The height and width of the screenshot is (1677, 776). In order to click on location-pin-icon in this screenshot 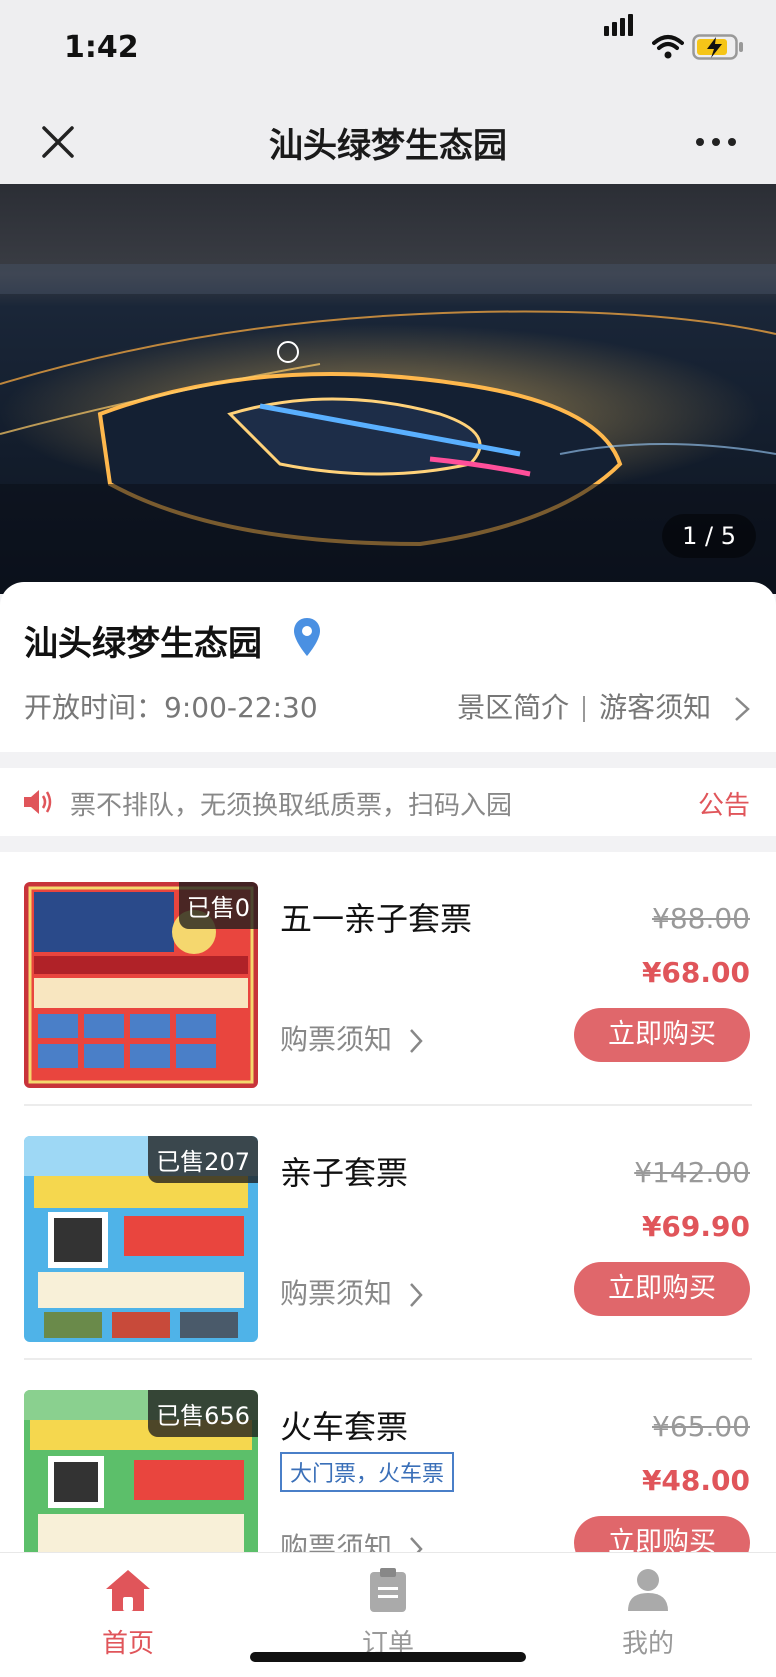, I will do `click(307, 637)`.